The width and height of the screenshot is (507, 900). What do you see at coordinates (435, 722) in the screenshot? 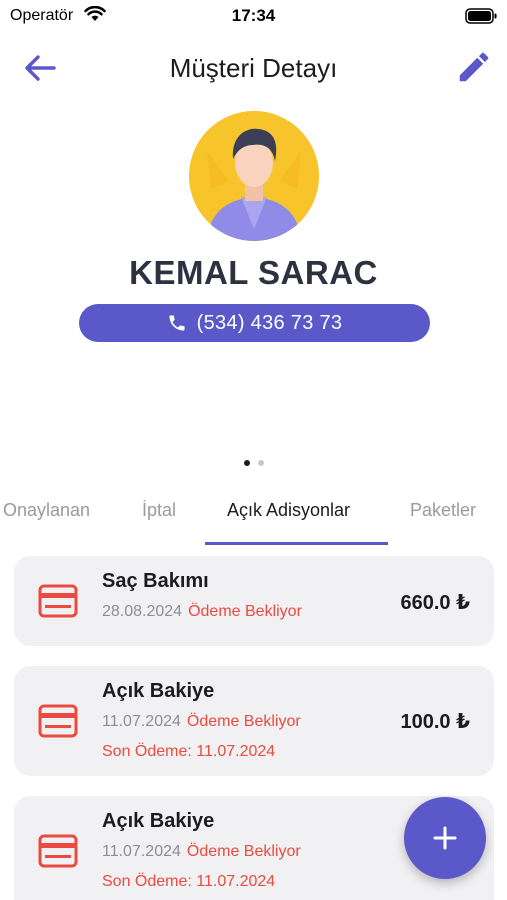
I see `card-amount: 100.0 ₺` at bounding box center [435, 722].